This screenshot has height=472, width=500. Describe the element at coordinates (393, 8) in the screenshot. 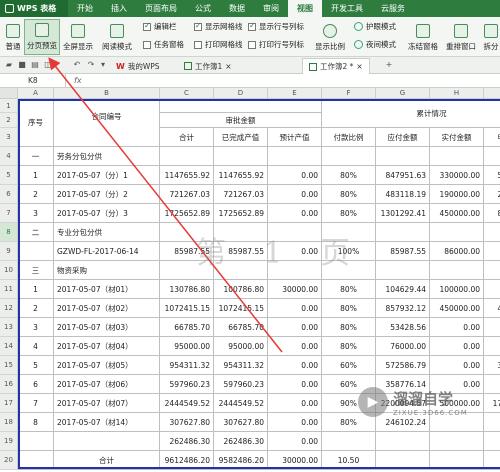

I see `menu-item-cloud: 云服务` at that location.